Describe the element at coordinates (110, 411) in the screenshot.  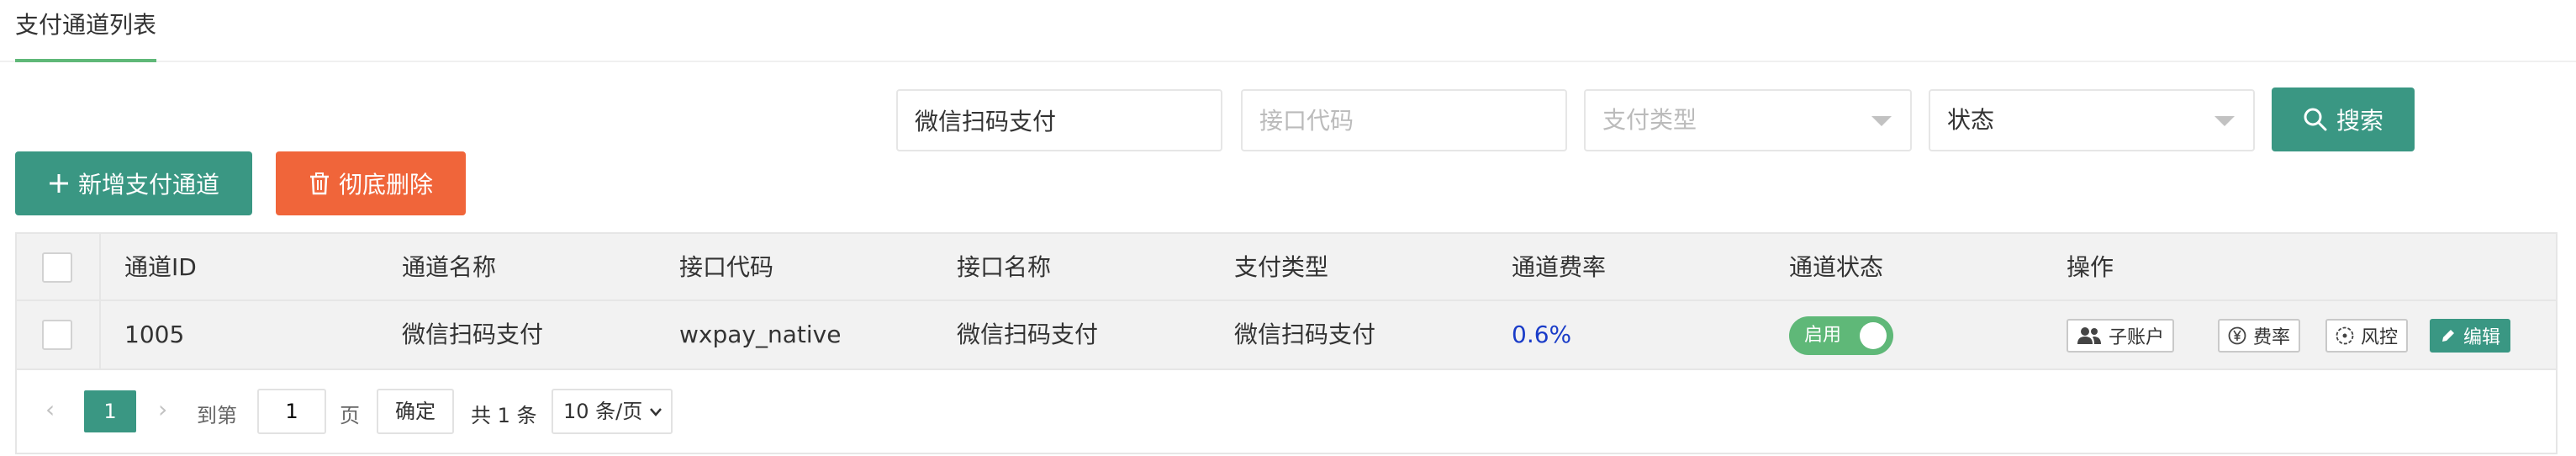
I see `current-page: 1` at that location.